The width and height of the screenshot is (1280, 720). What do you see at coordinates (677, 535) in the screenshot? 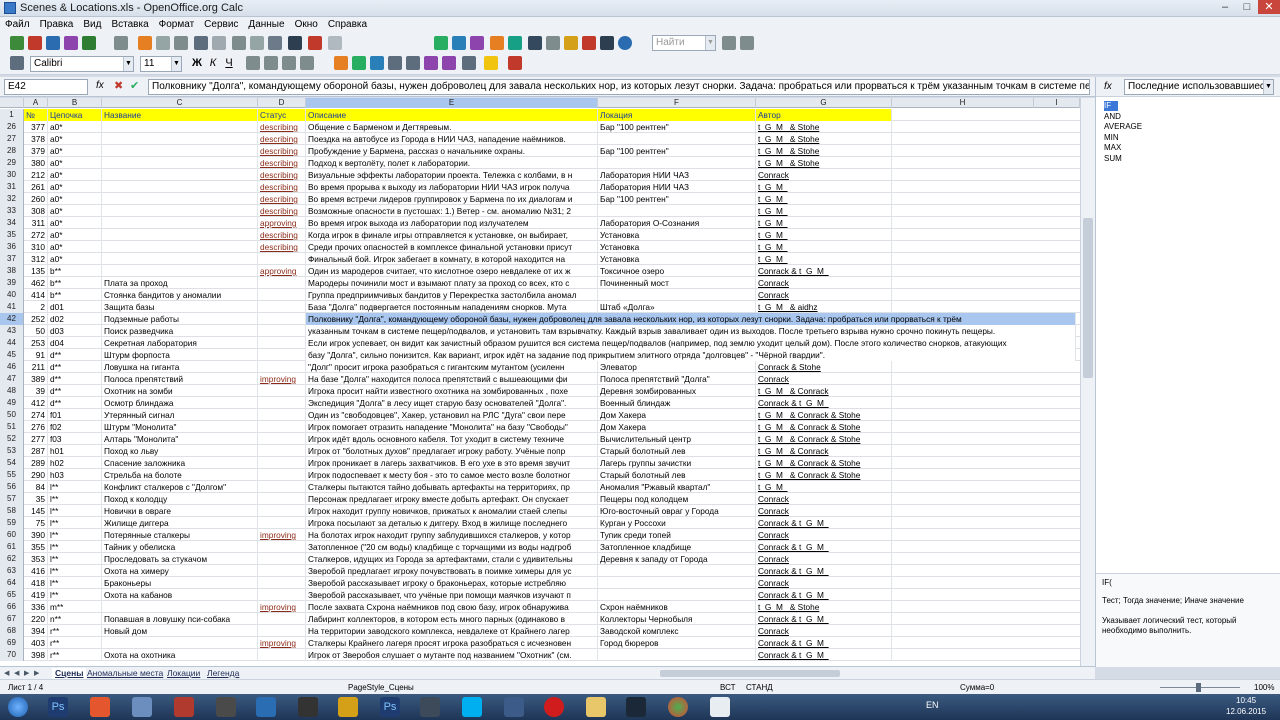
I see `cell-f: Тупик среди топей` at bounding box center [677, 535].